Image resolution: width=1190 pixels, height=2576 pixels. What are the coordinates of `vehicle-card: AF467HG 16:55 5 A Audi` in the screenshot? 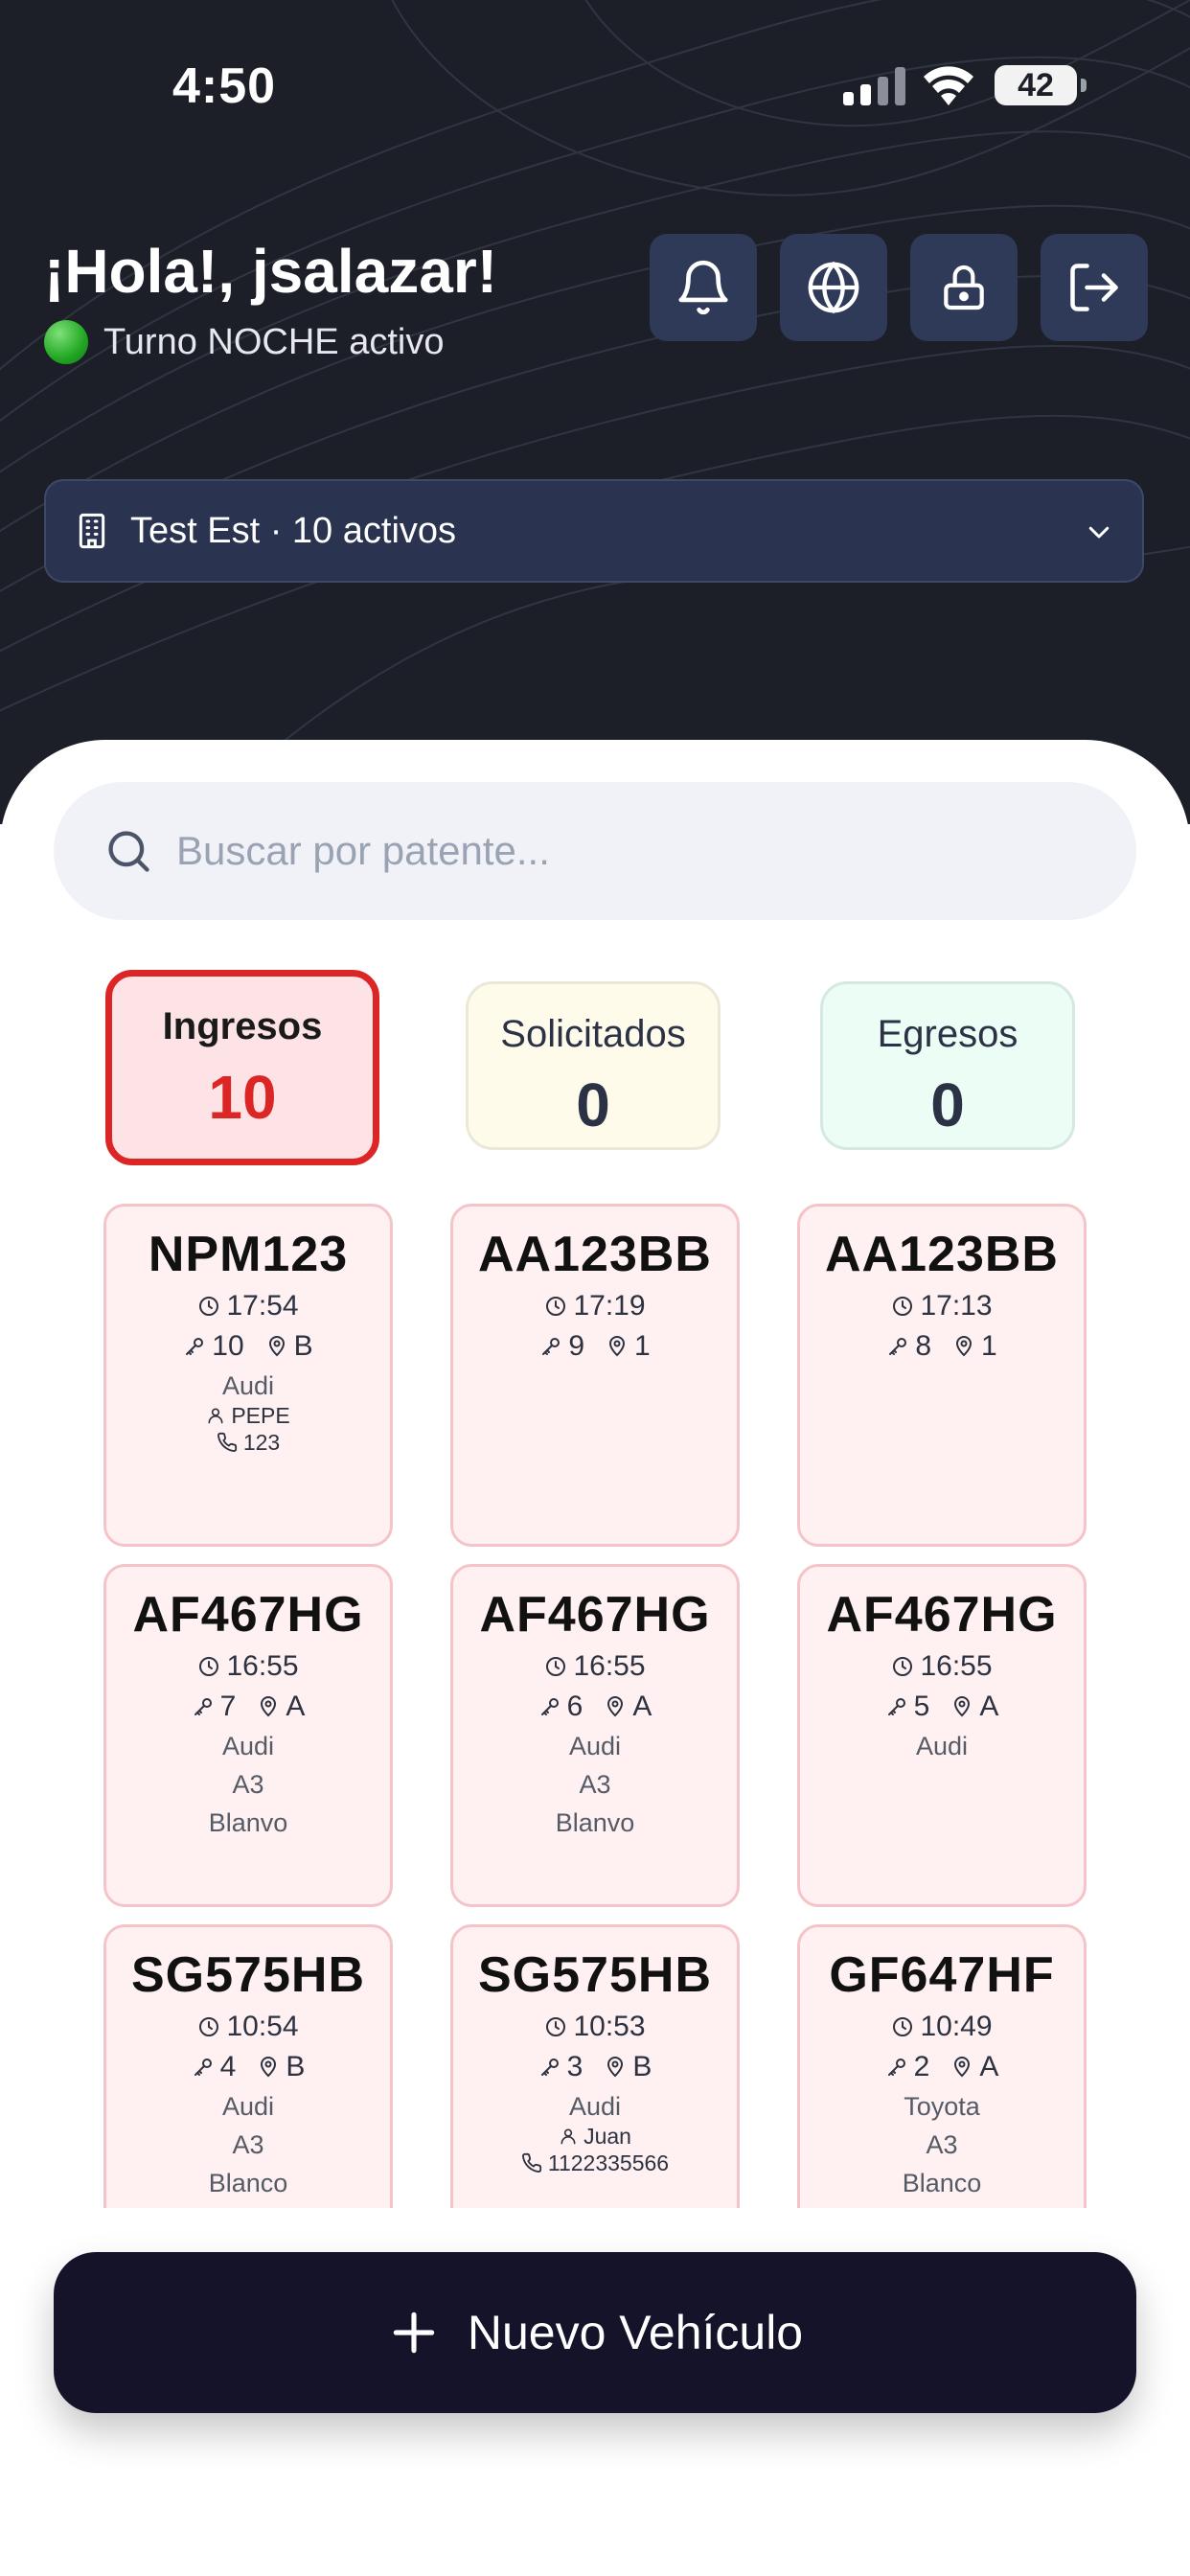 It's located at (942, 1736).